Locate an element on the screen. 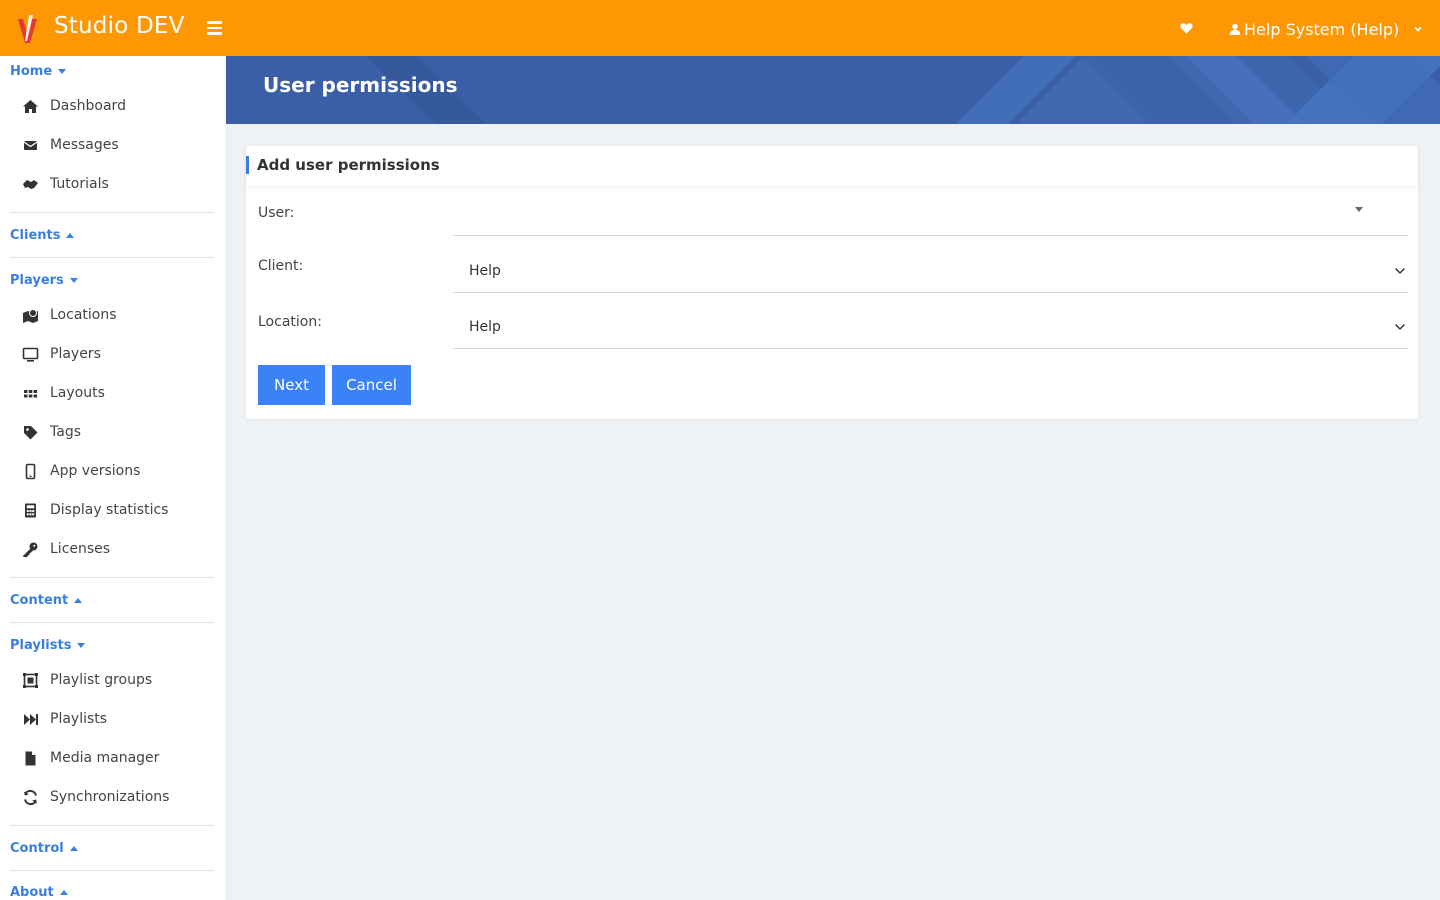 This screenshot has width=1440, height=900. key-icon is located at coordinates (30, 549).